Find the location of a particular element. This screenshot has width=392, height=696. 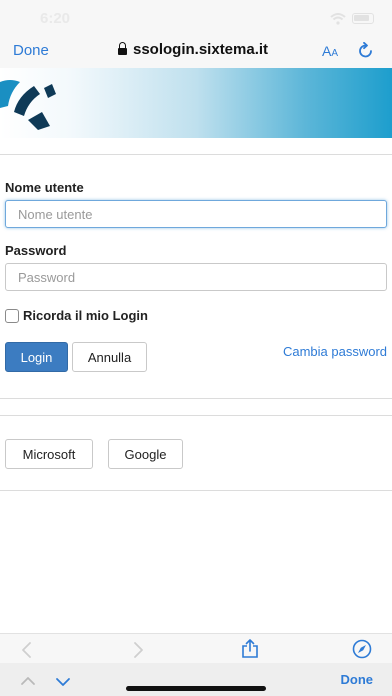

login-button: Login is located at coordinates (36, 357).